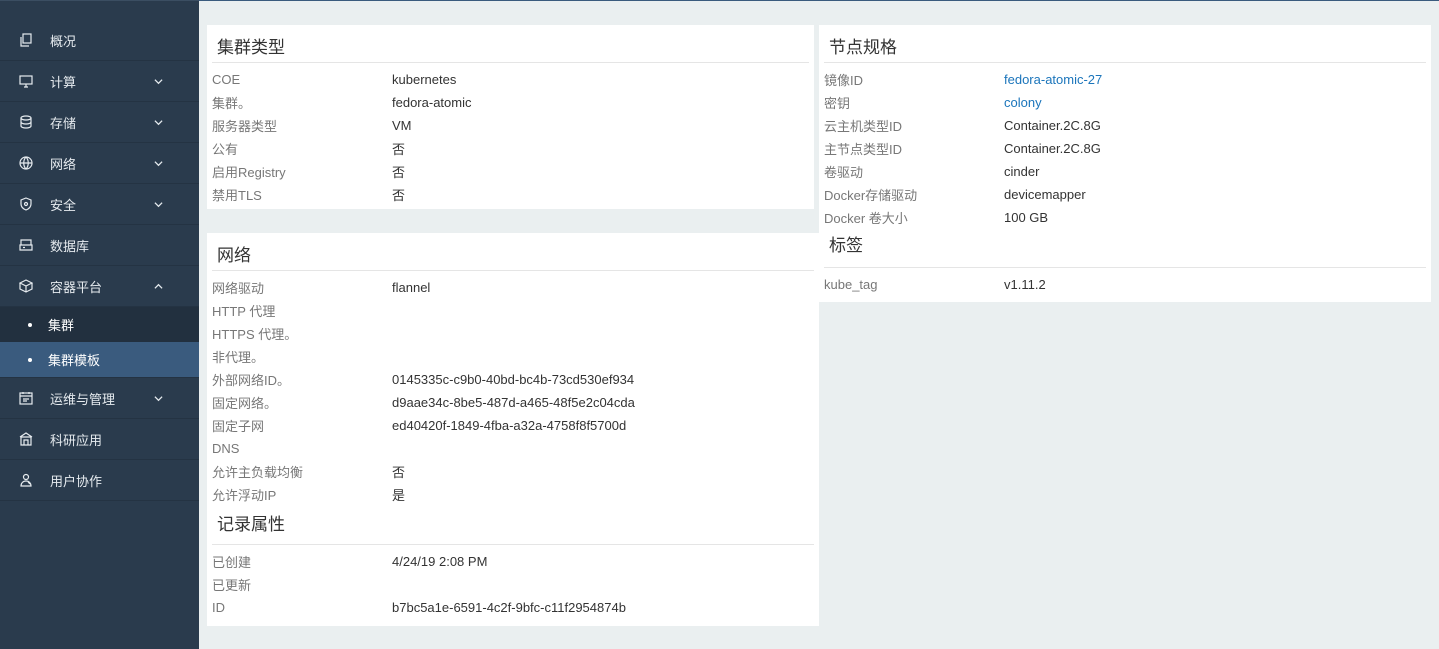 Image resolution: width=1439 pixels, height=649 pixels. What do you see at coordinates (509, 607) in the screenshot?
I see `detail-value: b7bc5a1e-6591-4c2f-9bfc-c11f2954874b` at bounding box center [509, 607].